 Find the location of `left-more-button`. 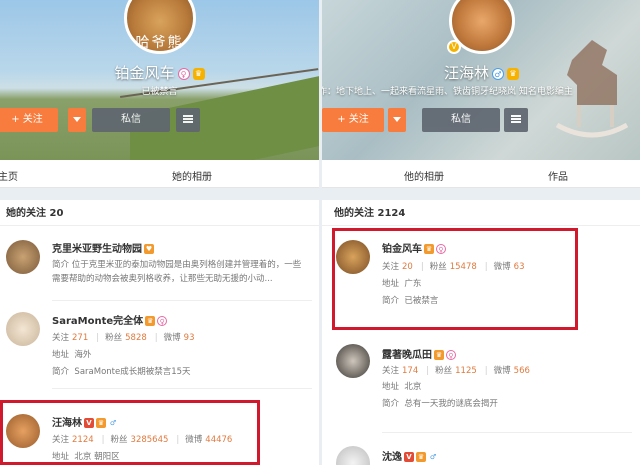

left-more-button is located at coordinates (188, 120).